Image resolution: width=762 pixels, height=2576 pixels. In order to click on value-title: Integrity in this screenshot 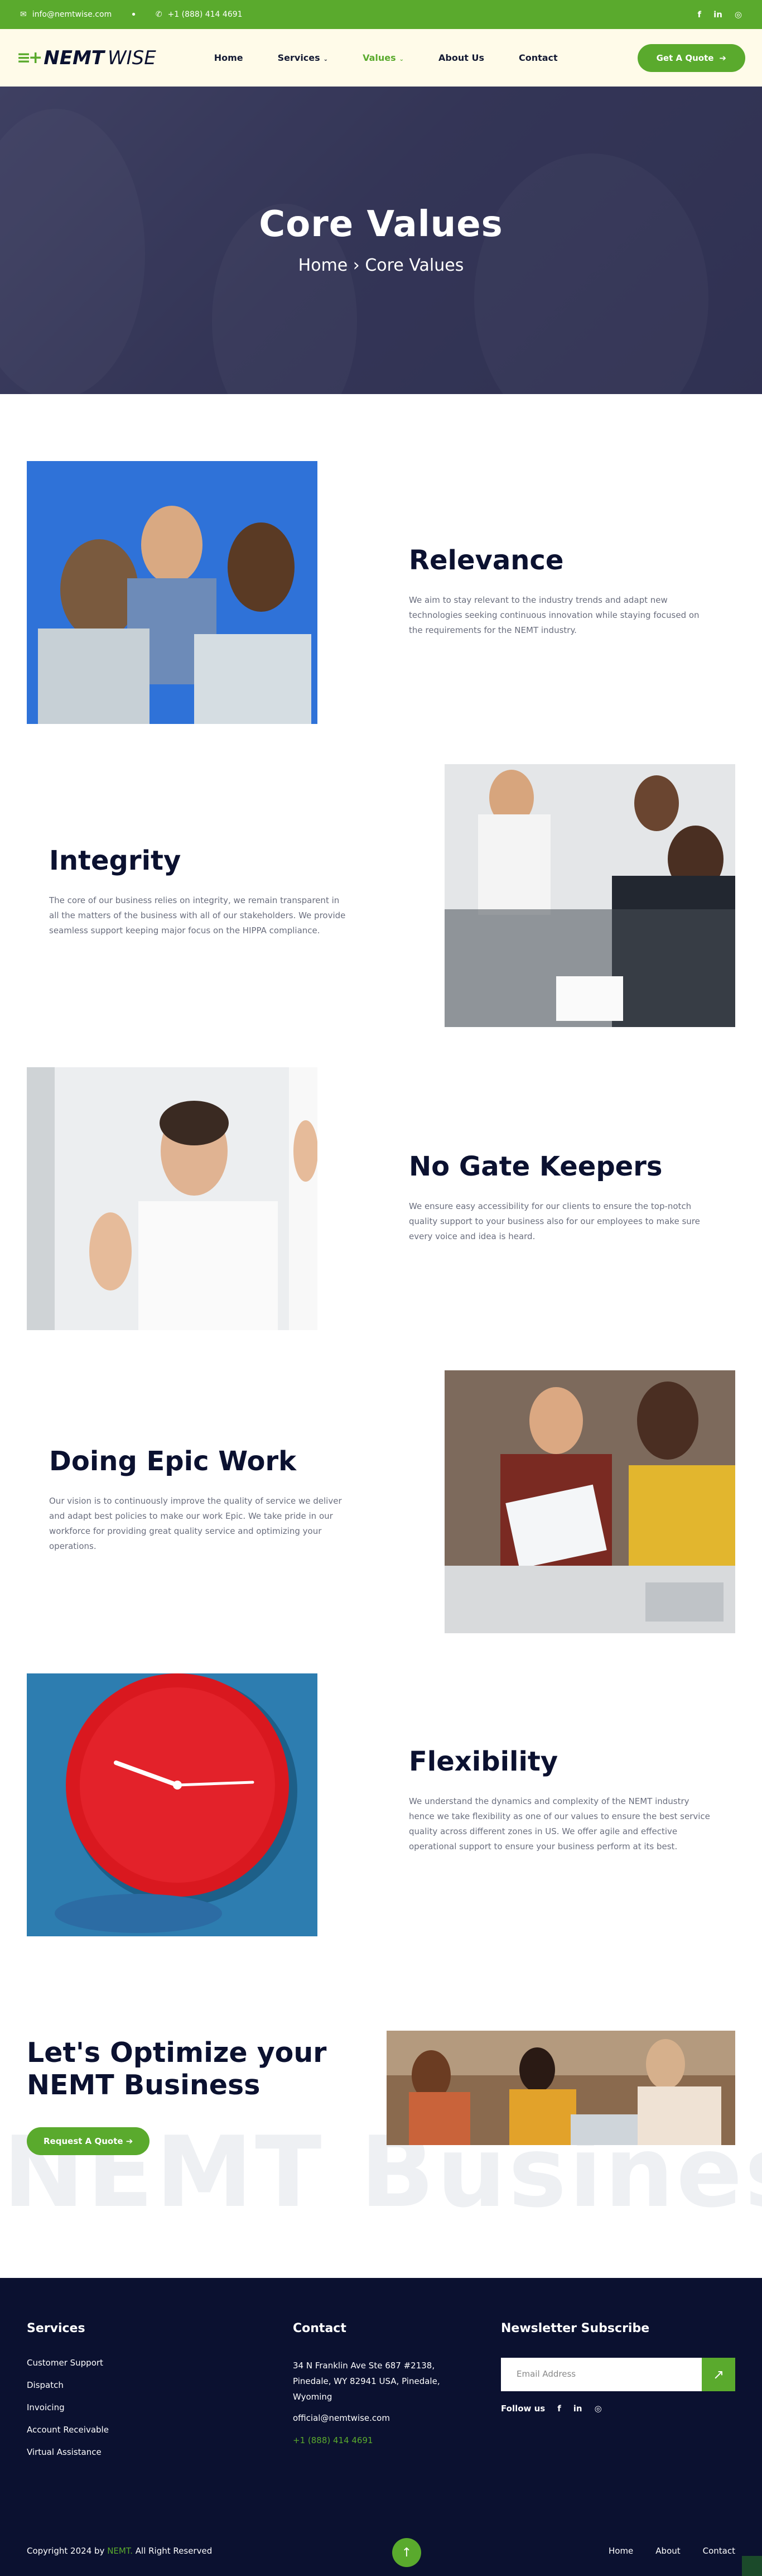, I will do `click(115, 860)`.